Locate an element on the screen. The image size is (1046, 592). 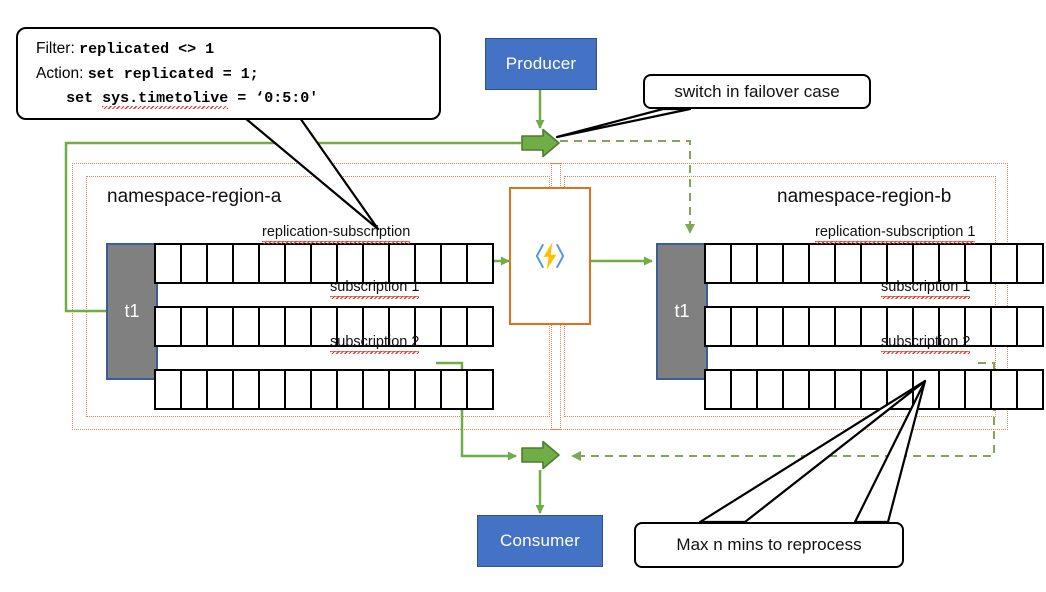
action-label: Action: is located at coordinates (60, 73).